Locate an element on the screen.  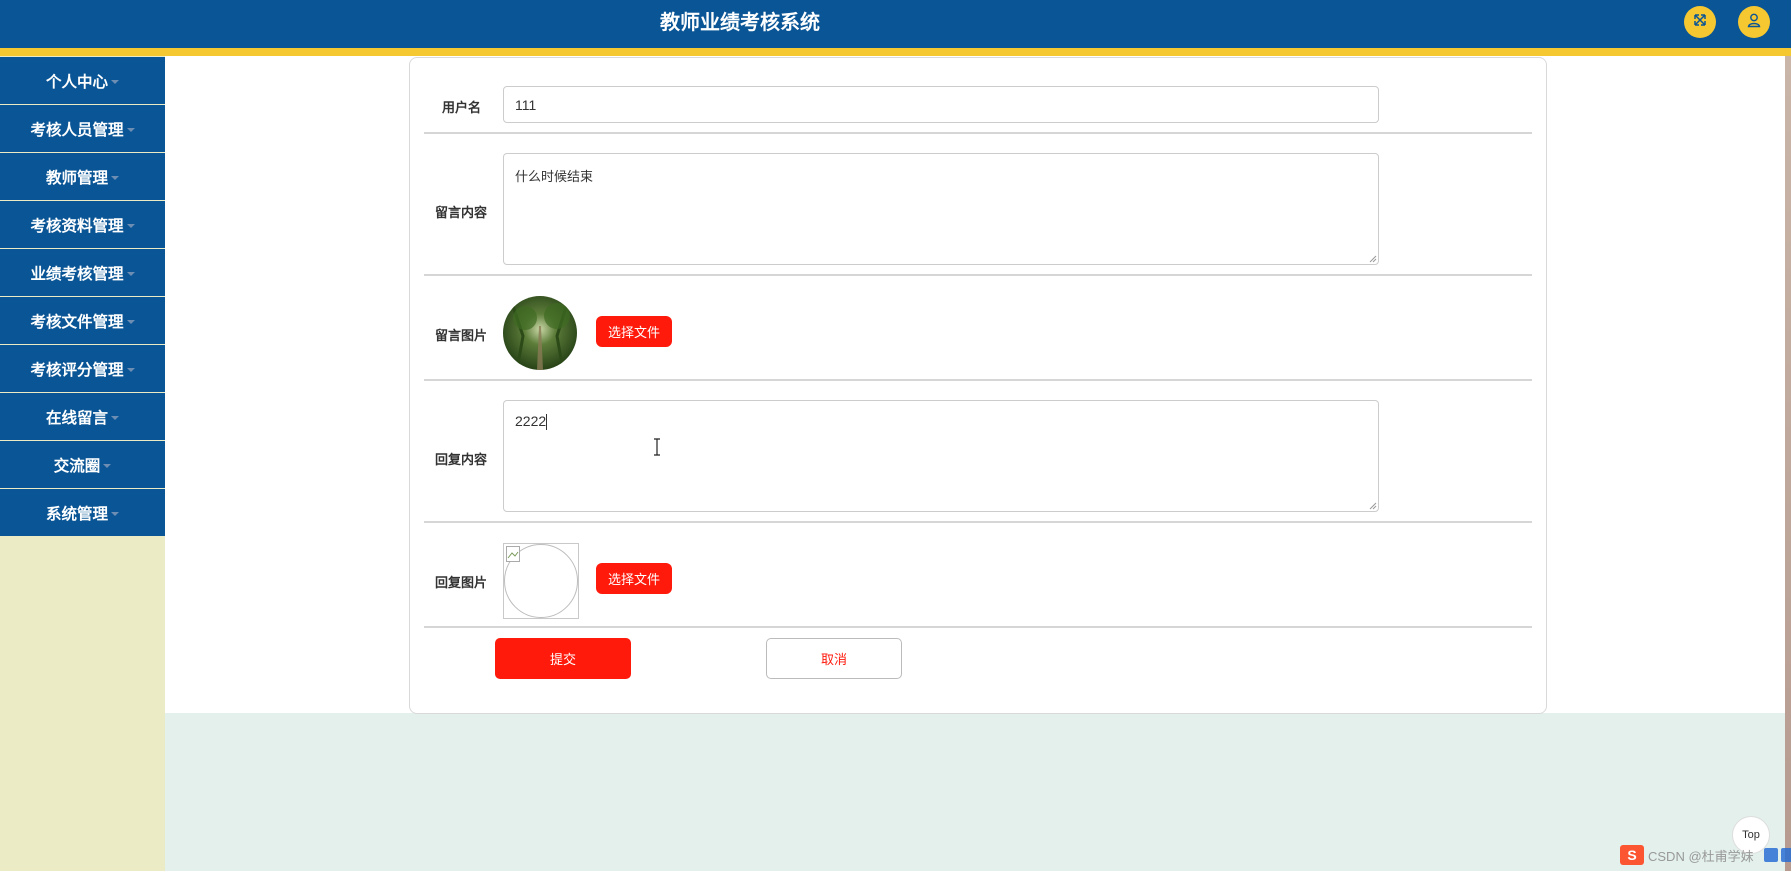
message-image-thumbnail is located at coordinates (540, 333).